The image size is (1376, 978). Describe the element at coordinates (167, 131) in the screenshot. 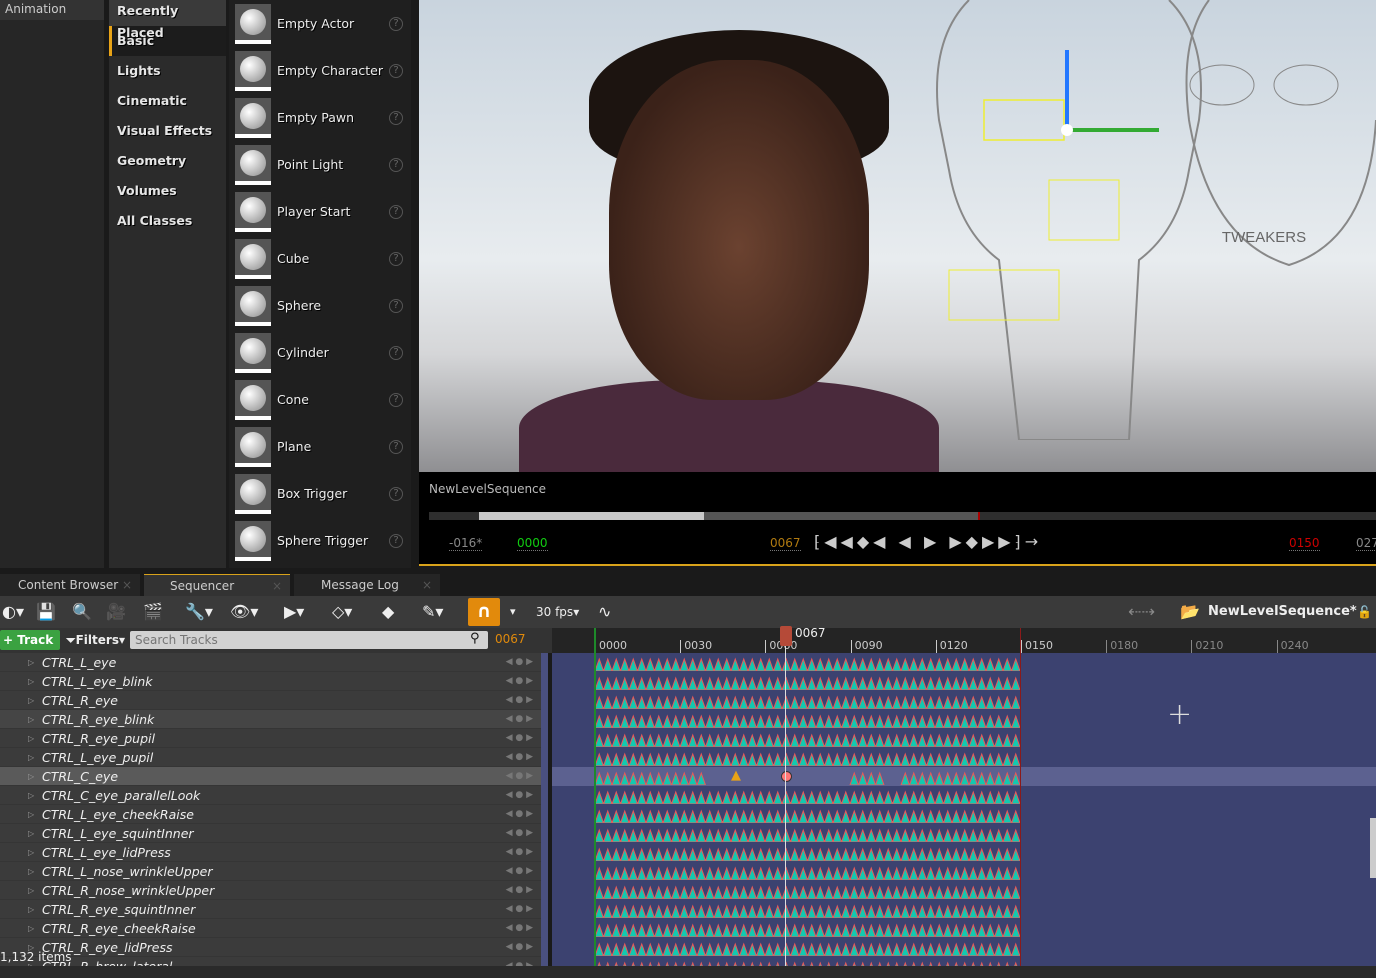

I see `category-visual-effects: Visual Effects` at that location.